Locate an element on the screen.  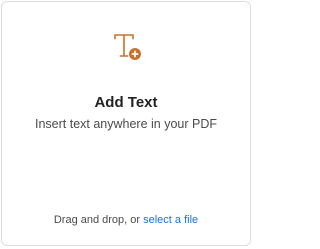
card-description: Insert text anywhere in your PDF is located at coordinates (126, 124).